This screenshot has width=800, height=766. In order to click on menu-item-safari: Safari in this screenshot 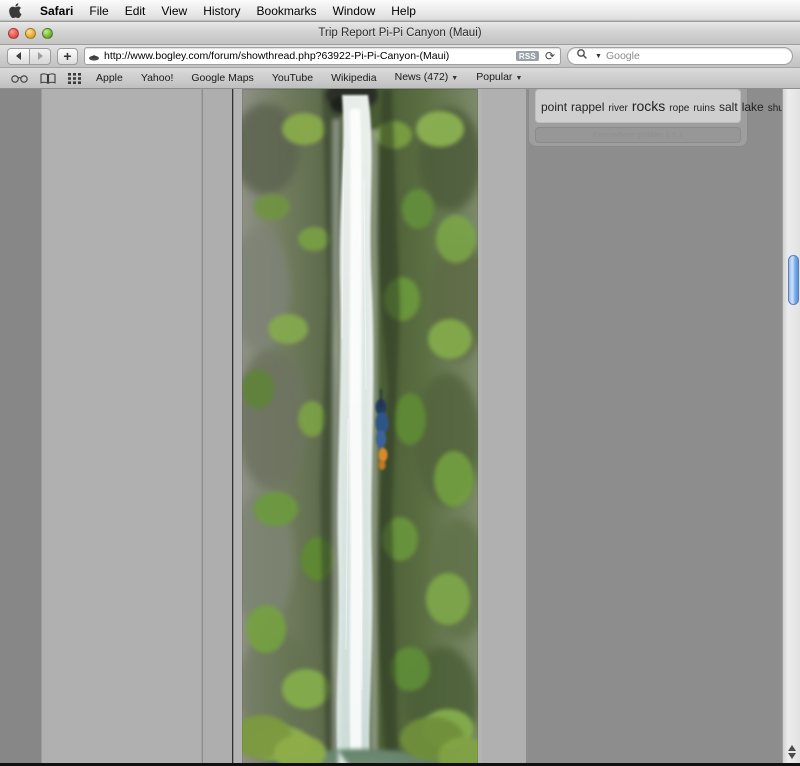, I will do `click(56, 11)`.